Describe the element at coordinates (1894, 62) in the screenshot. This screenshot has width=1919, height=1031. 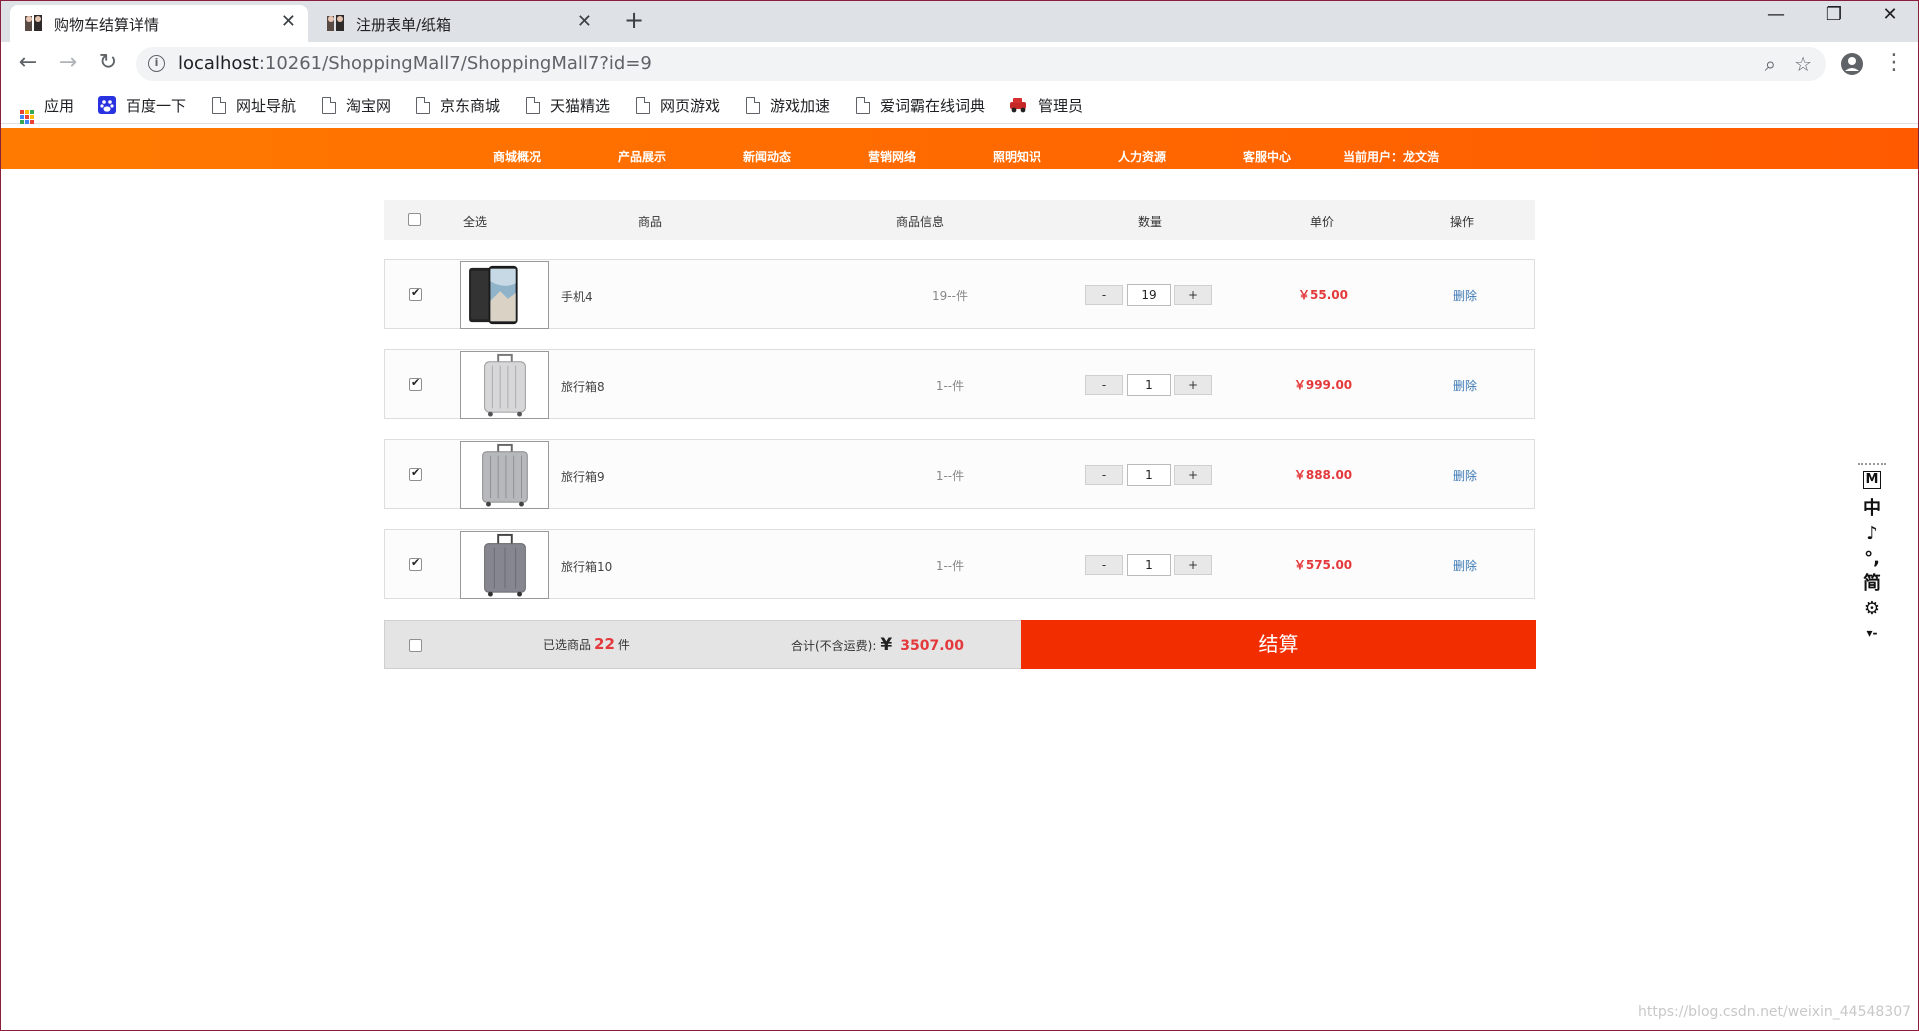
I see `menu-kebab-icon: ⋮` at that location.